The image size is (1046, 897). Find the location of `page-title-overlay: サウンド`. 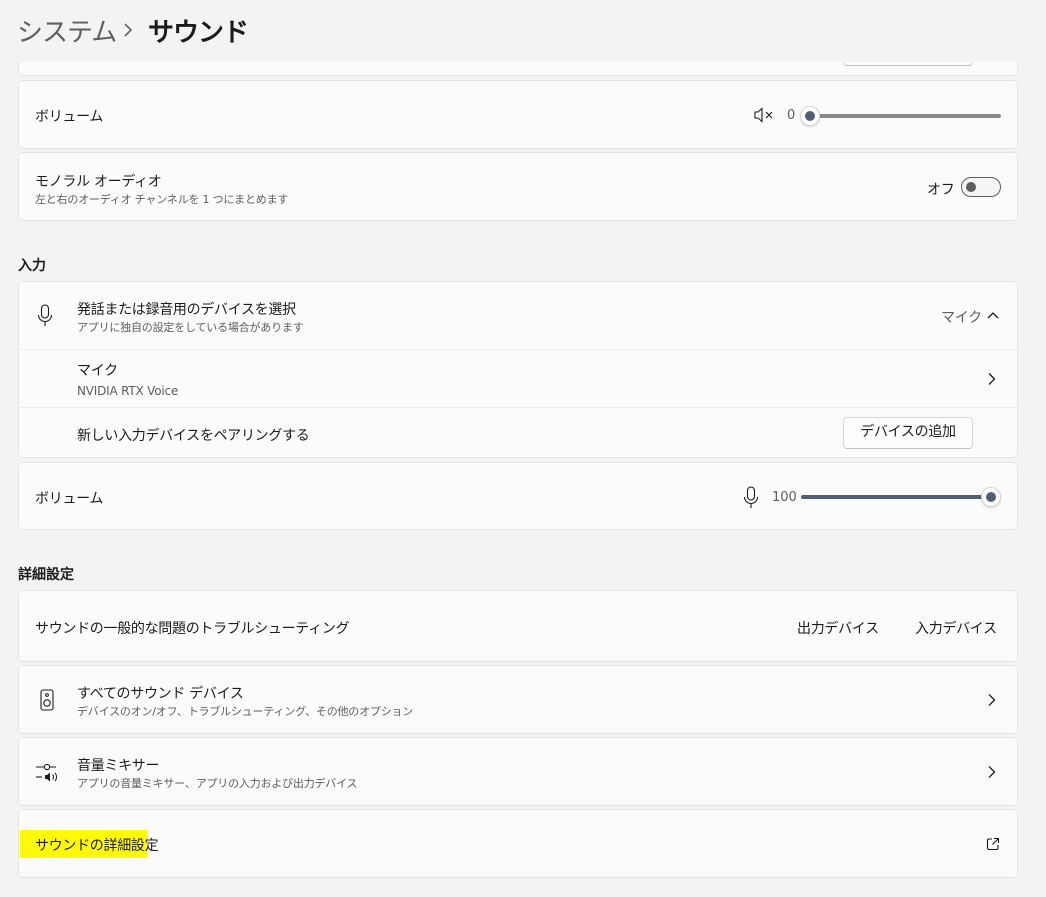

page-title-overlay: サウンド is located at coordinates (198, 33).